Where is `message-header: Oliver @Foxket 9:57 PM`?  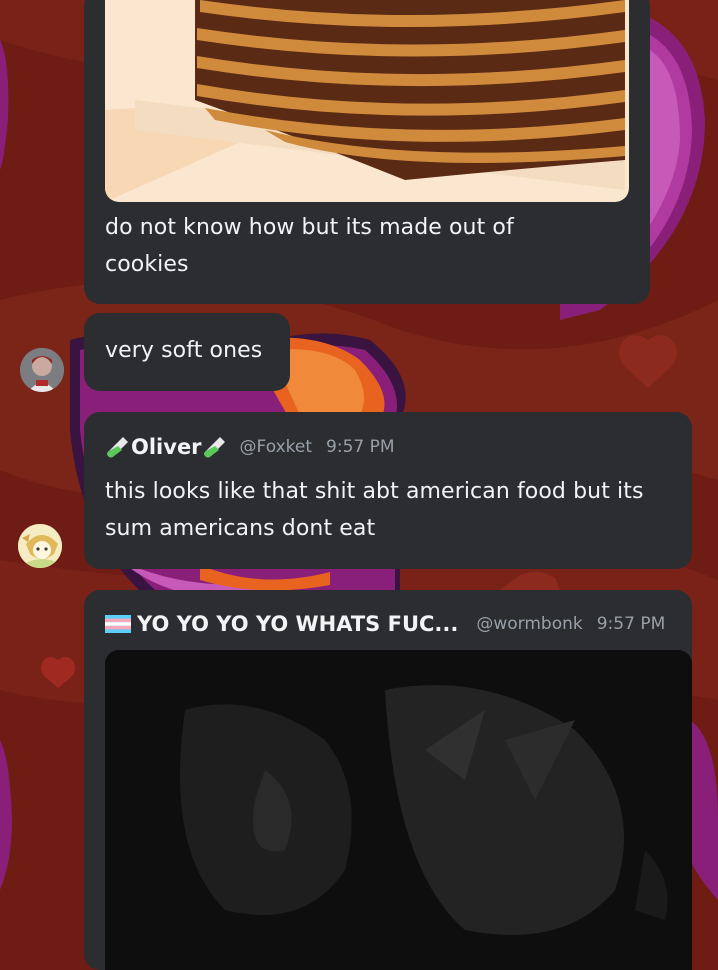
message-header: Oliver @Foxket 9:57 PM is located at coordinates (250, 447).